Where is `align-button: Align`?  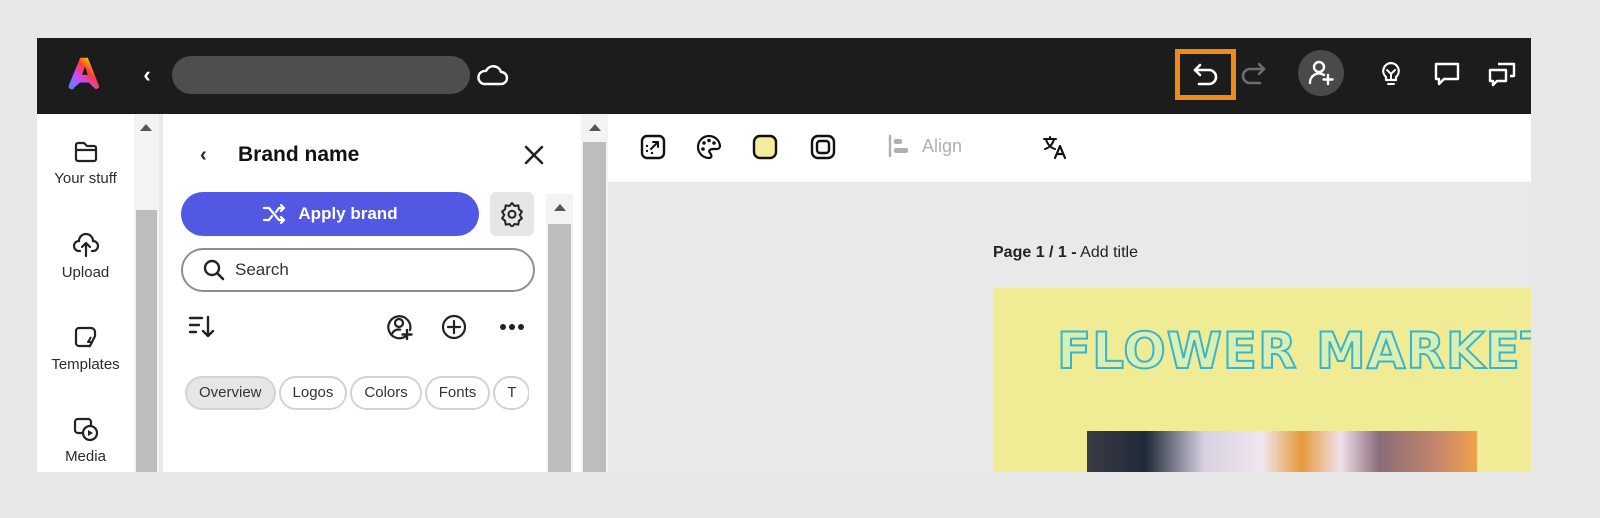
align-button: Align is located at coordinates (925, 146).